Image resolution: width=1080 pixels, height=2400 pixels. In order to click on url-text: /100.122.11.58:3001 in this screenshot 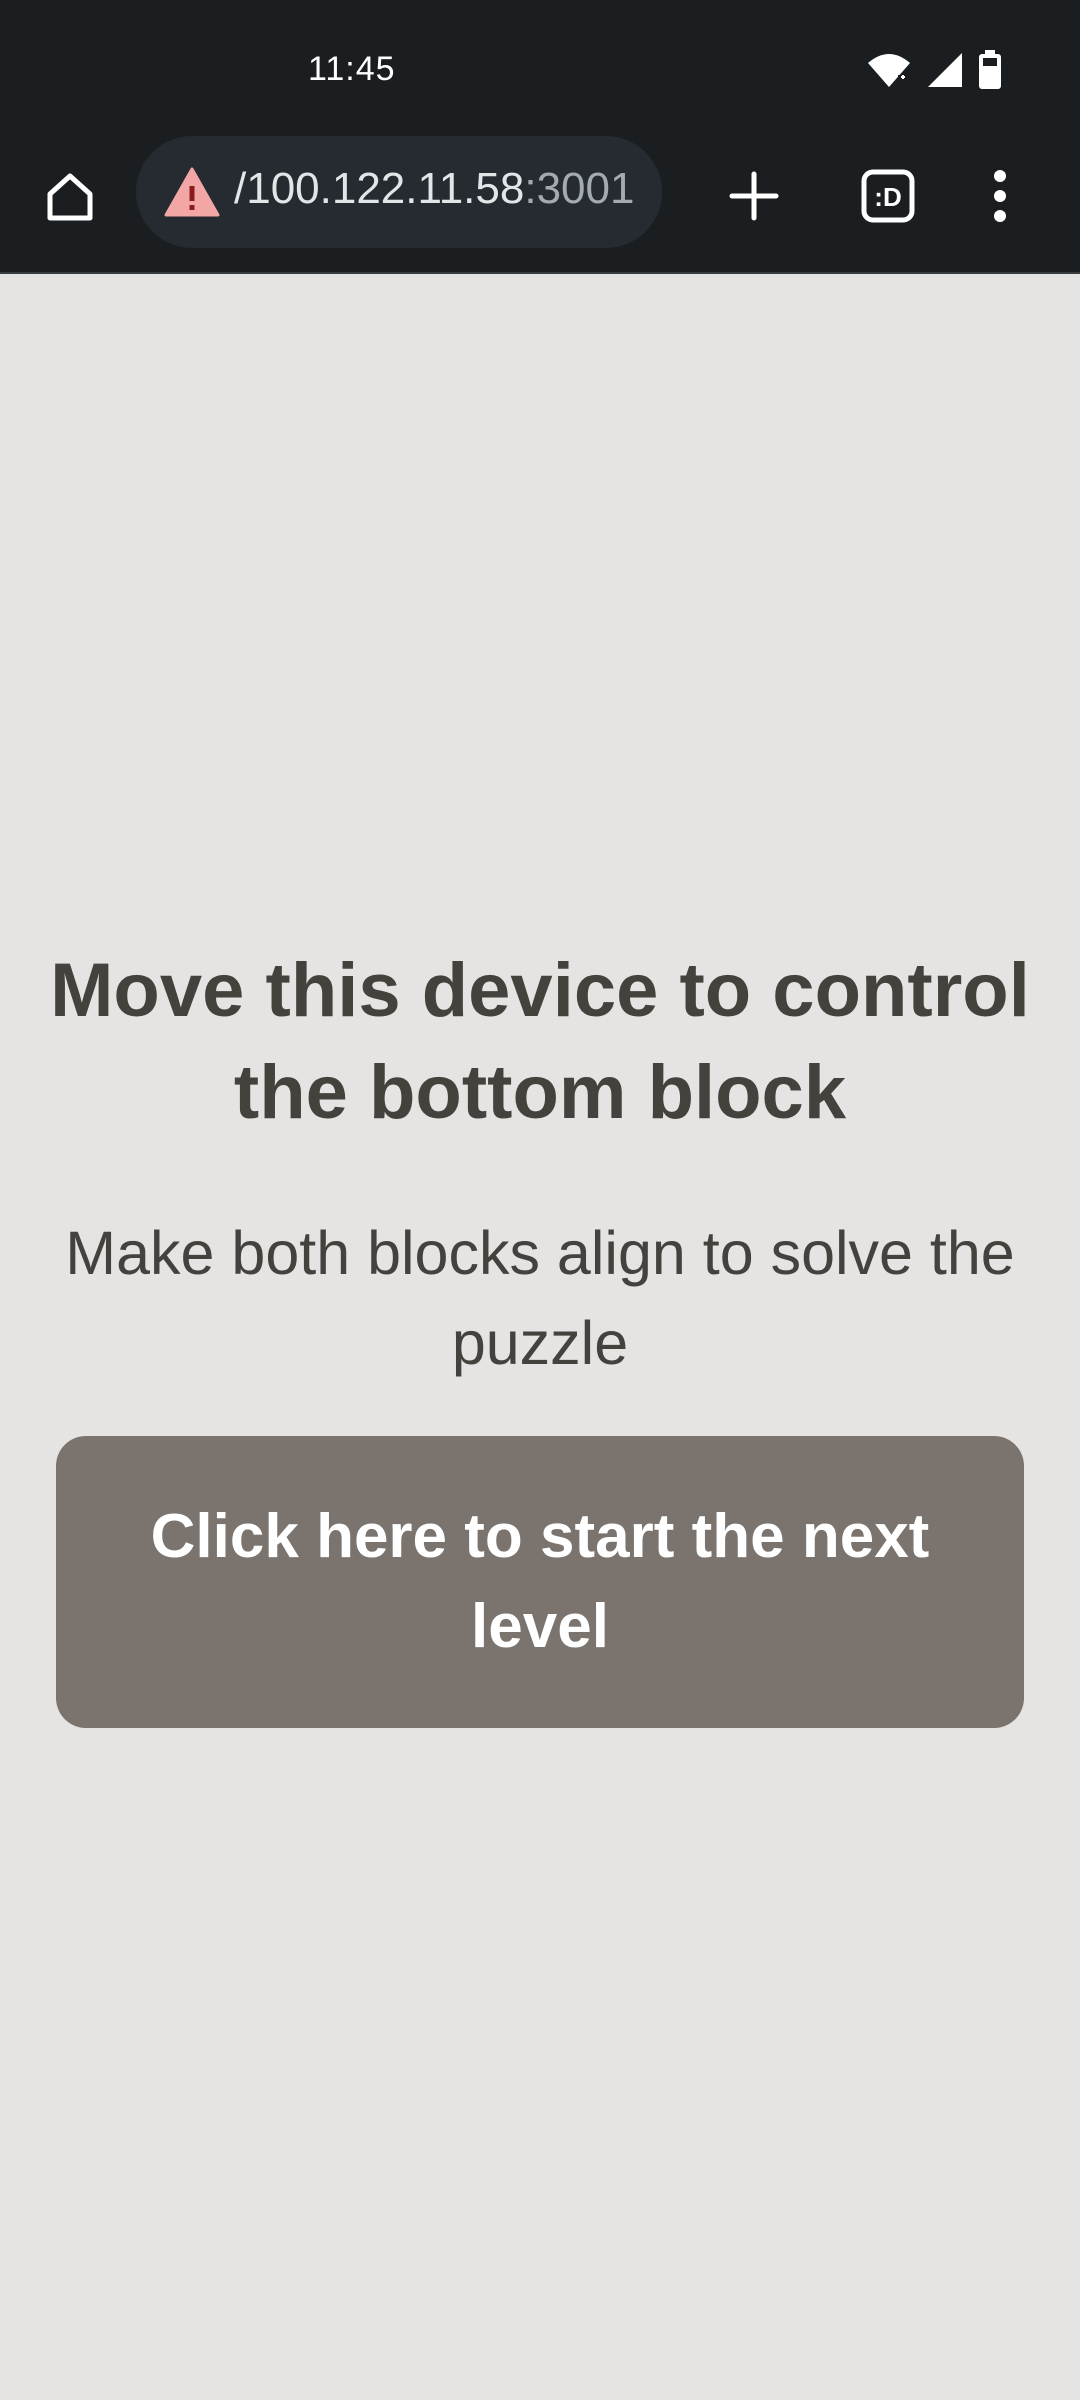, I will do `click(434, 189)`.